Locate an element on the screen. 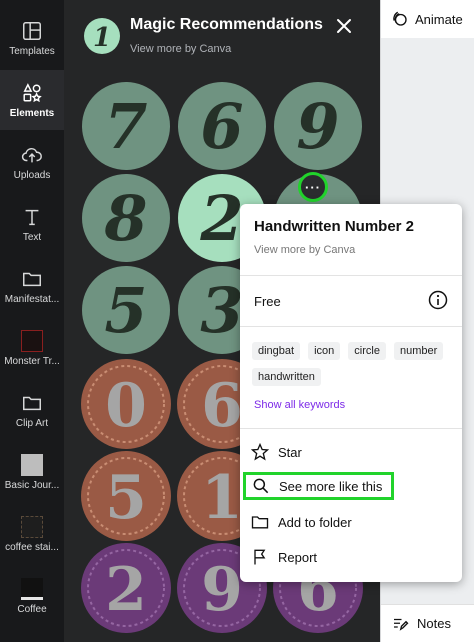 This screenshot has height=642, width=474. sidebar-item-templates: Templates is located at coordinates (32, 38).